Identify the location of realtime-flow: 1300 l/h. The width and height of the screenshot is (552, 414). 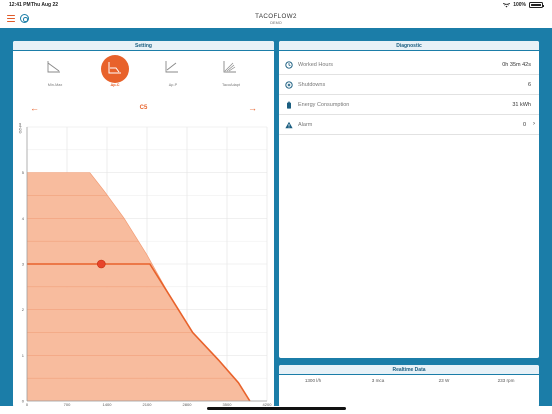
(313, 380).